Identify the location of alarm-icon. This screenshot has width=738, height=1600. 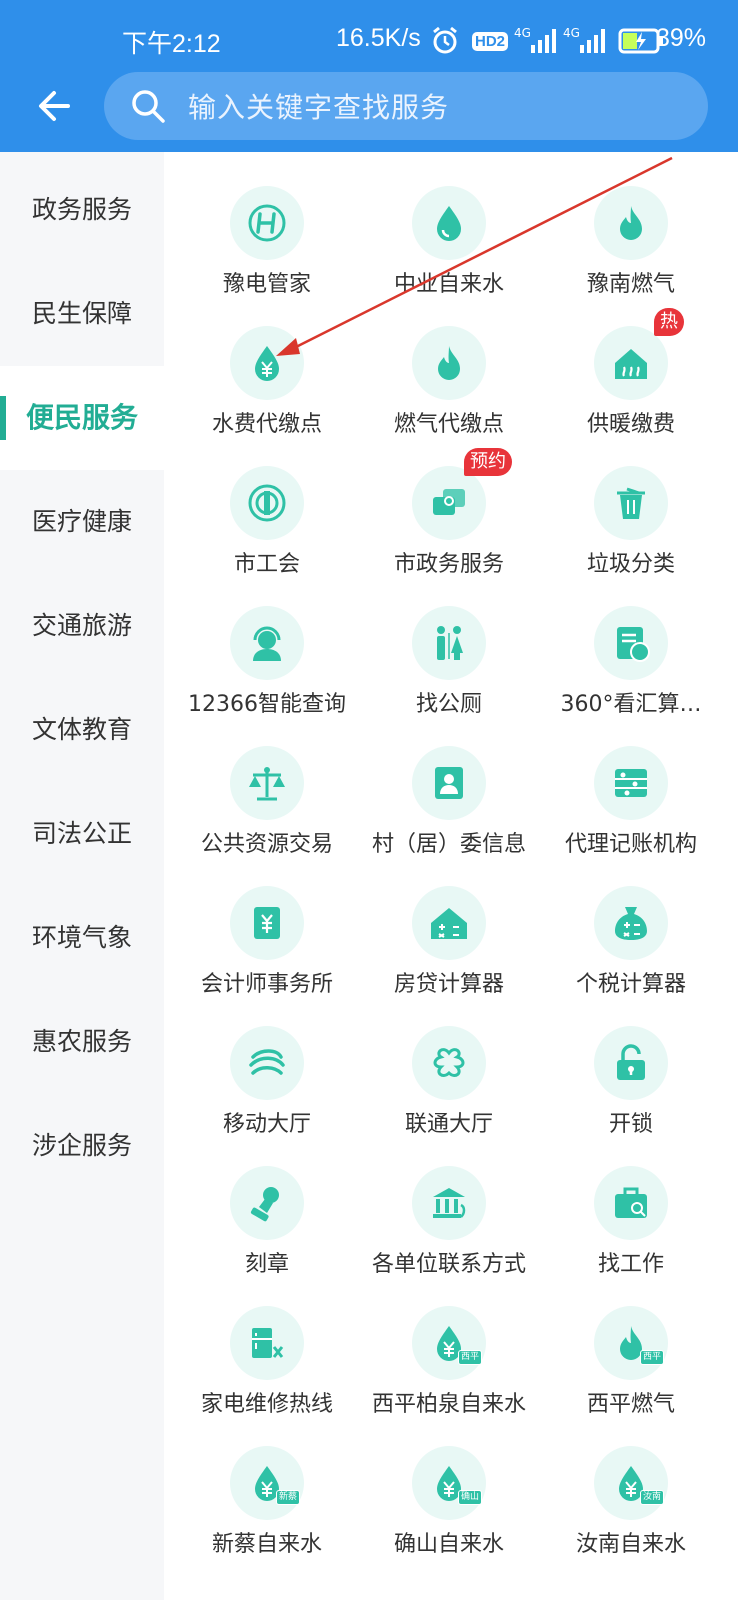
(445, 40).